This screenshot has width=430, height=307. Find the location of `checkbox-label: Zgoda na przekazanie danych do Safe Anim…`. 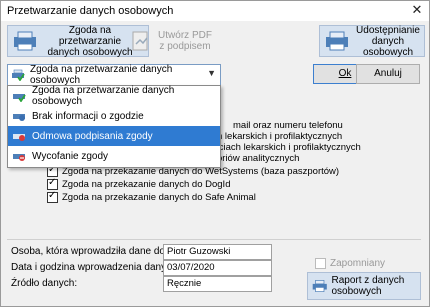

checkbox-label: Zgoda na przekazanie danych do Safe Anim… is located at coordinates (159, 197).